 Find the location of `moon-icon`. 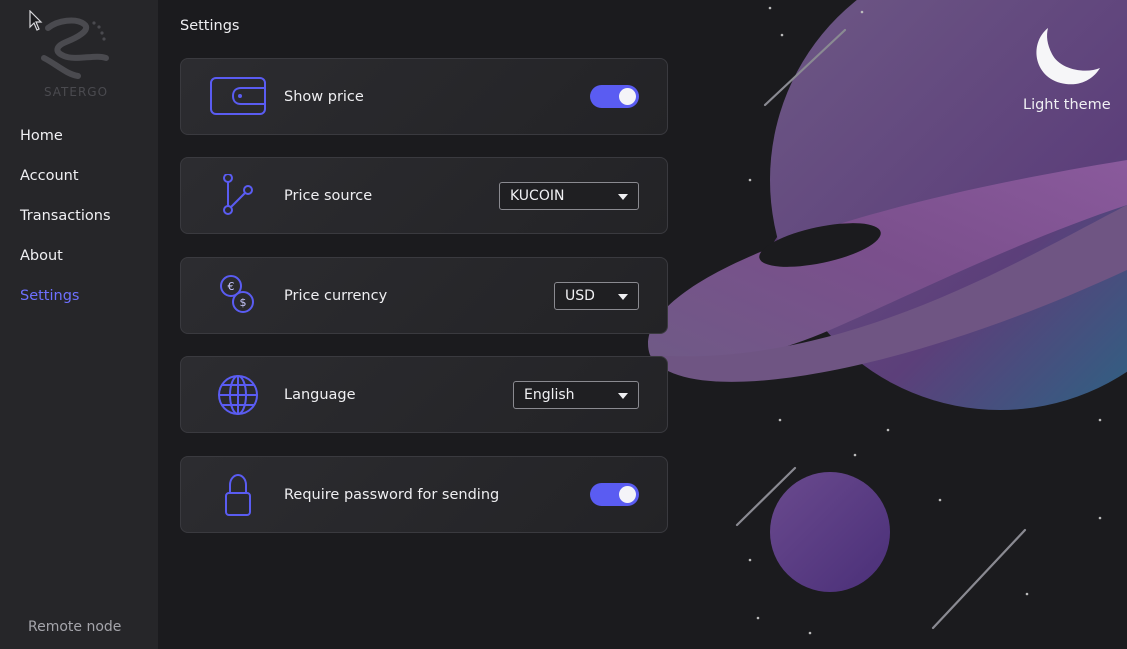

moon-icon is located at coordinates (1068, 56).